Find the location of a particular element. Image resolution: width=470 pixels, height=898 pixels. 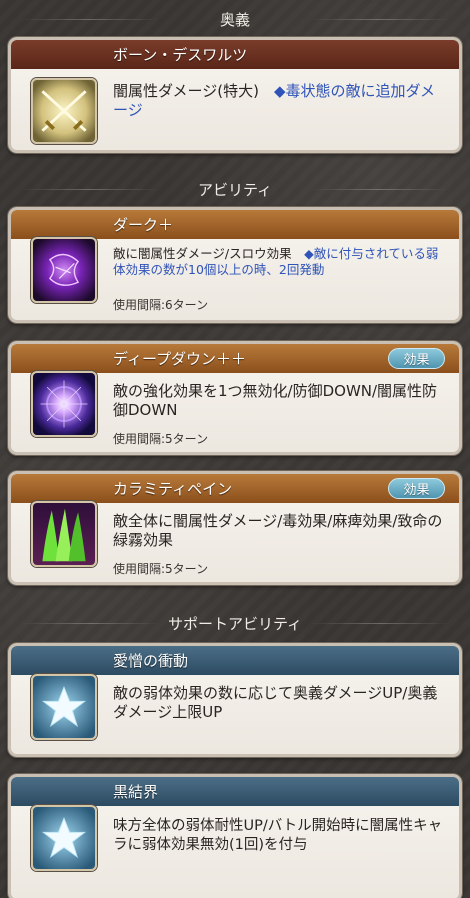

ougi-card-titlebar: ボーン・デスワルツ is located at coordinates (235, 54).